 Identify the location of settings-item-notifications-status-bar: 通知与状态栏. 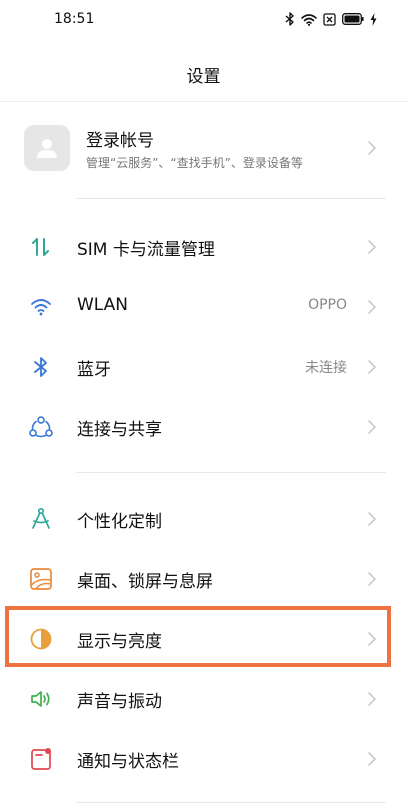
(203, 758).